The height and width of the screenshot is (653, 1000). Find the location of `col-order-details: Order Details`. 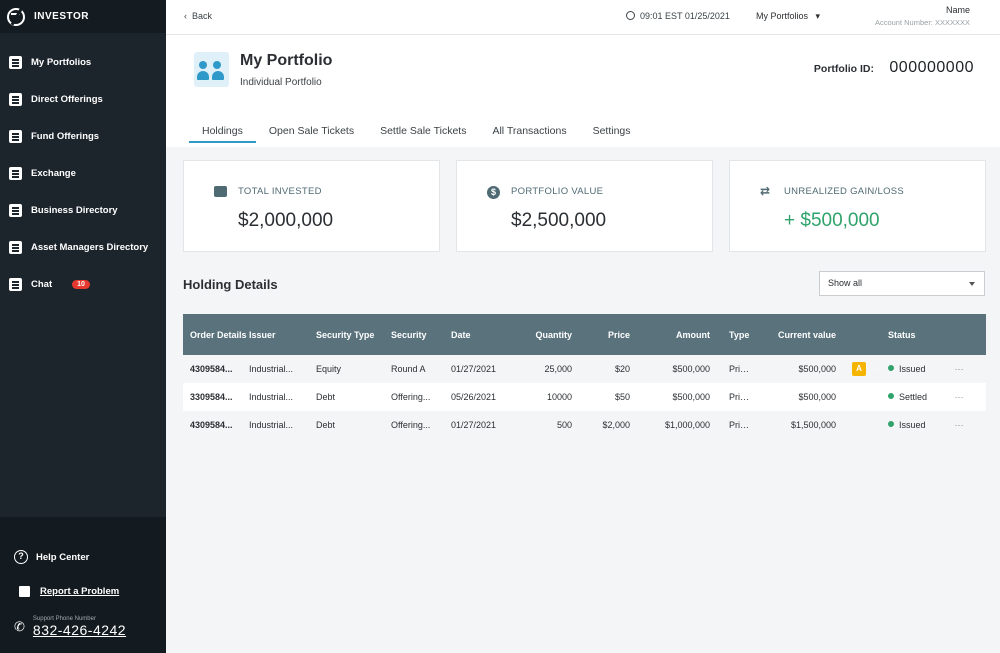

col-order-details: Order Details is located at coordinates (216, 335).